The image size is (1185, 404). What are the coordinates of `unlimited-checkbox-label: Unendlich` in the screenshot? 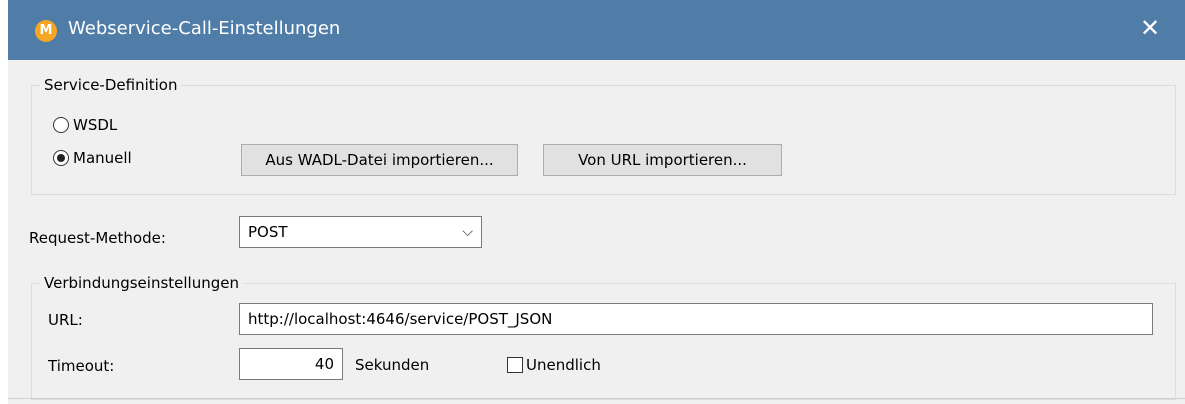 It's located at (563, 365).